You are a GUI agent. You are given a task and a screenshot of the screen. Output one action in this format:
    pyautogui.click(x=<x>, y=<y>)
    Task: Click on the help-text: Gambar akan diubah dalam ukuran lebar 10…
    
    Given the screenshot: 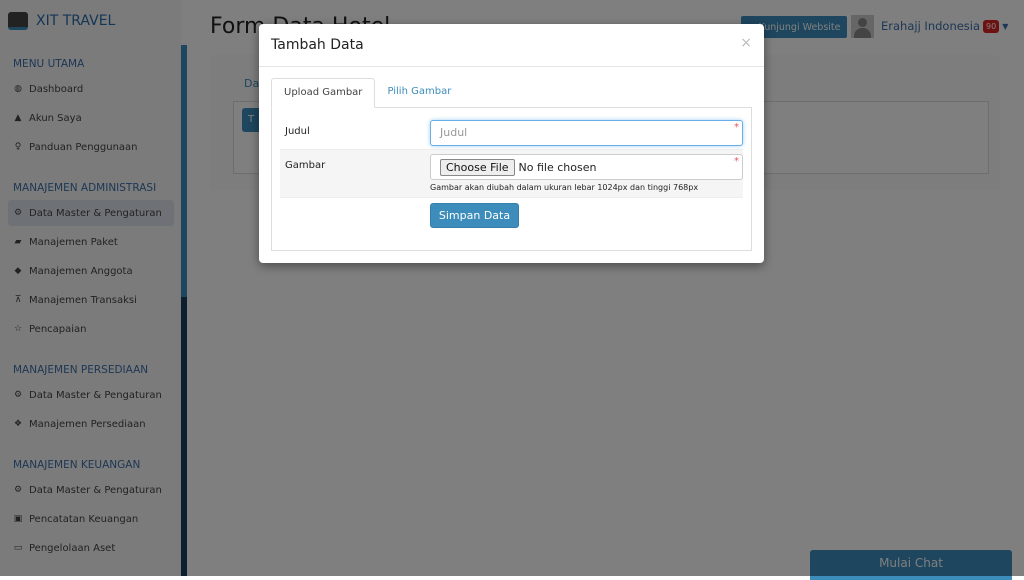 What is the action you would take?
    pyautogui.click(x=564, y=187)
    